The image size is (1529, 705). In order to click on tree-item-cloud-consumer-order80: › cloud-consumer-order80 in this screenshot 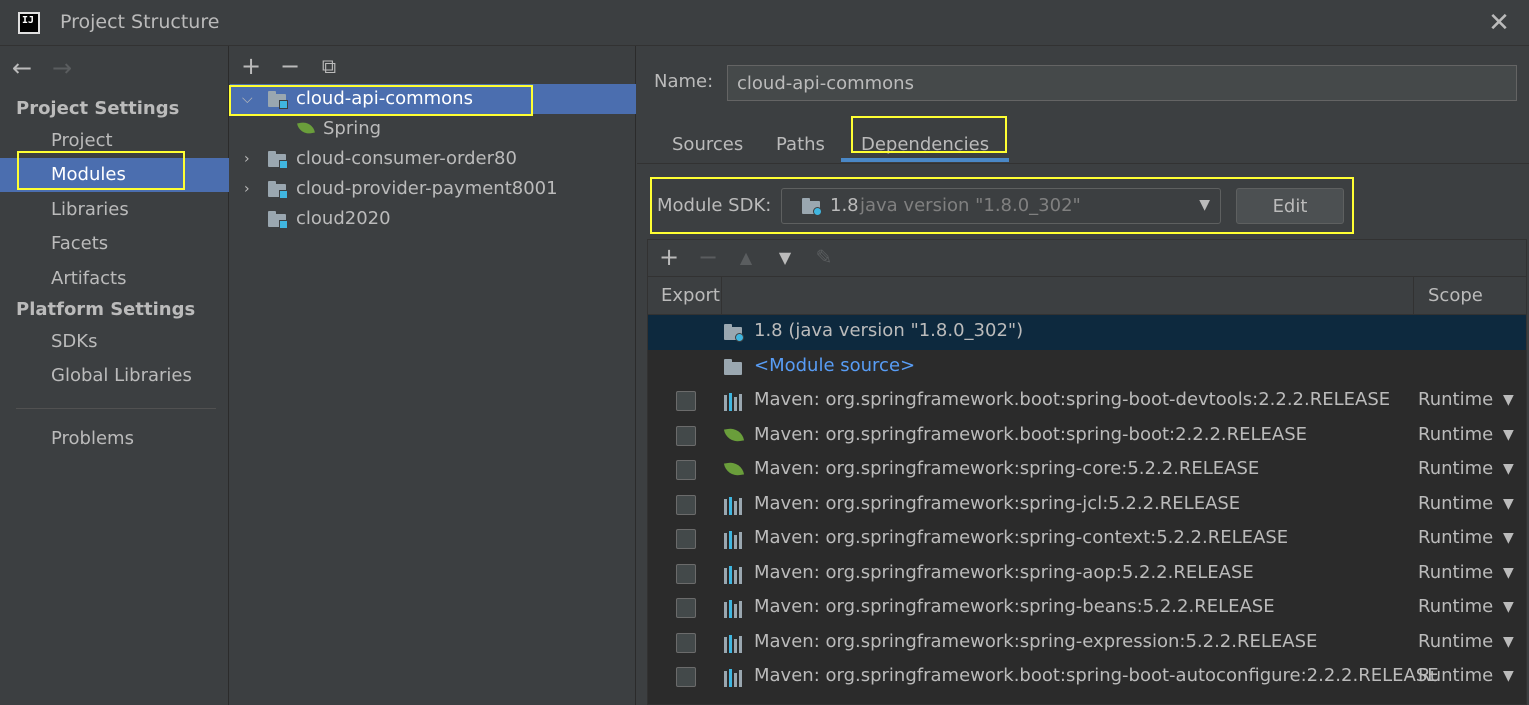, I will do `click(433, 159)`.